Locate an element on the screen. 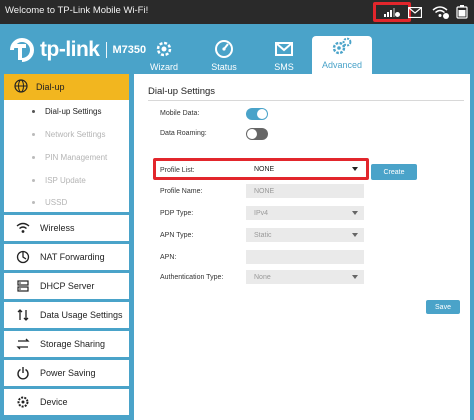  pdp-type-select: IPv4 is located at coordinates (305, 213).